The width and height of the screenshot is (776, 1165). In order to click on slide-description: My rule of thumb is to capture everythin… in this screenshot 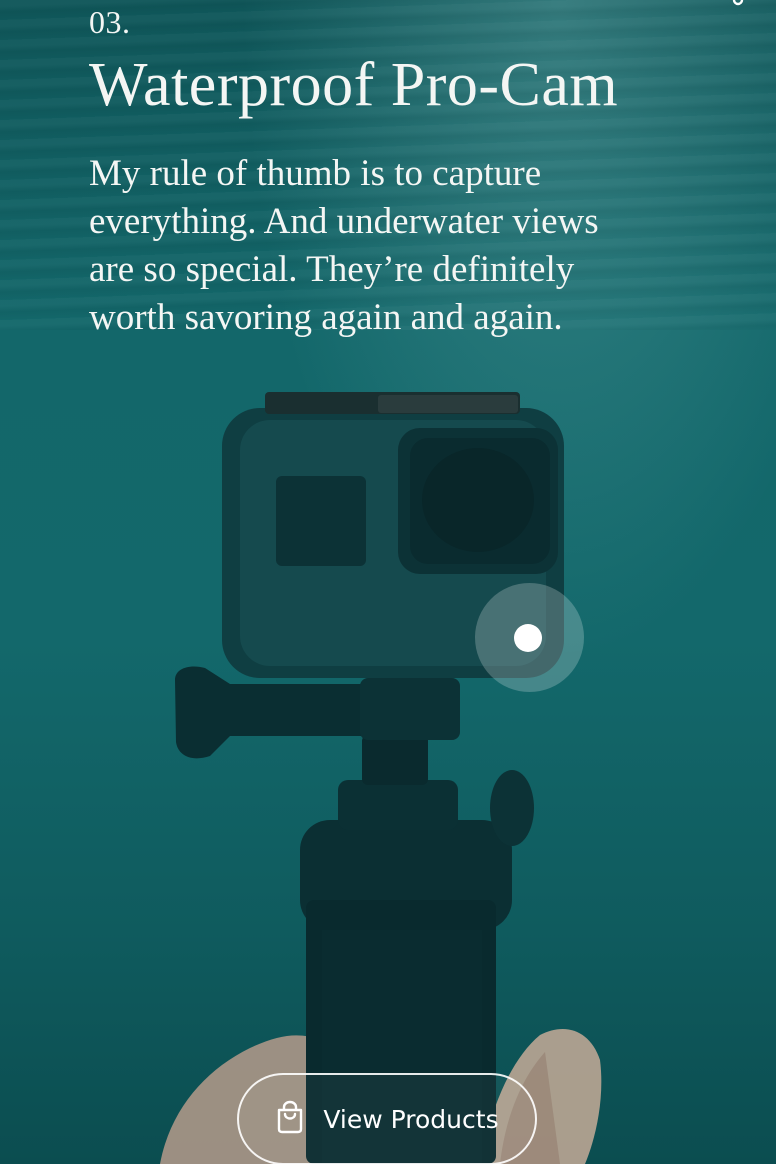, I will do `click(344, 245)`.